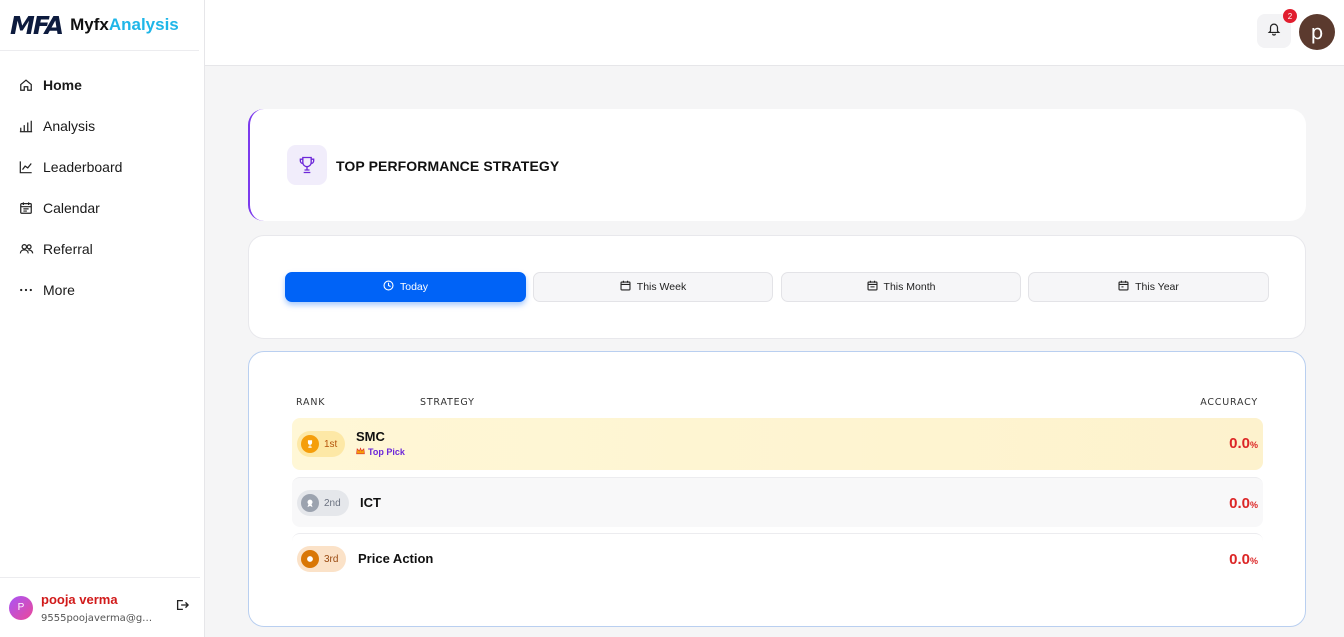  Describe the element at coordinates (21, 607) in the screenshot. I see `avatar: P` at that location.